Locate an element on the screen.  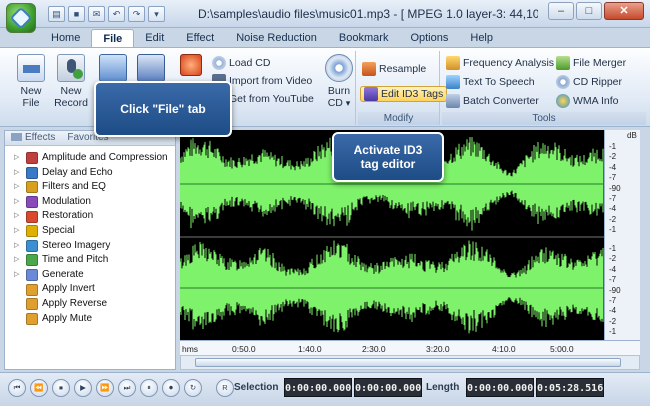
tab-bookmark: Bookmark is located at coordinates (364, 38).